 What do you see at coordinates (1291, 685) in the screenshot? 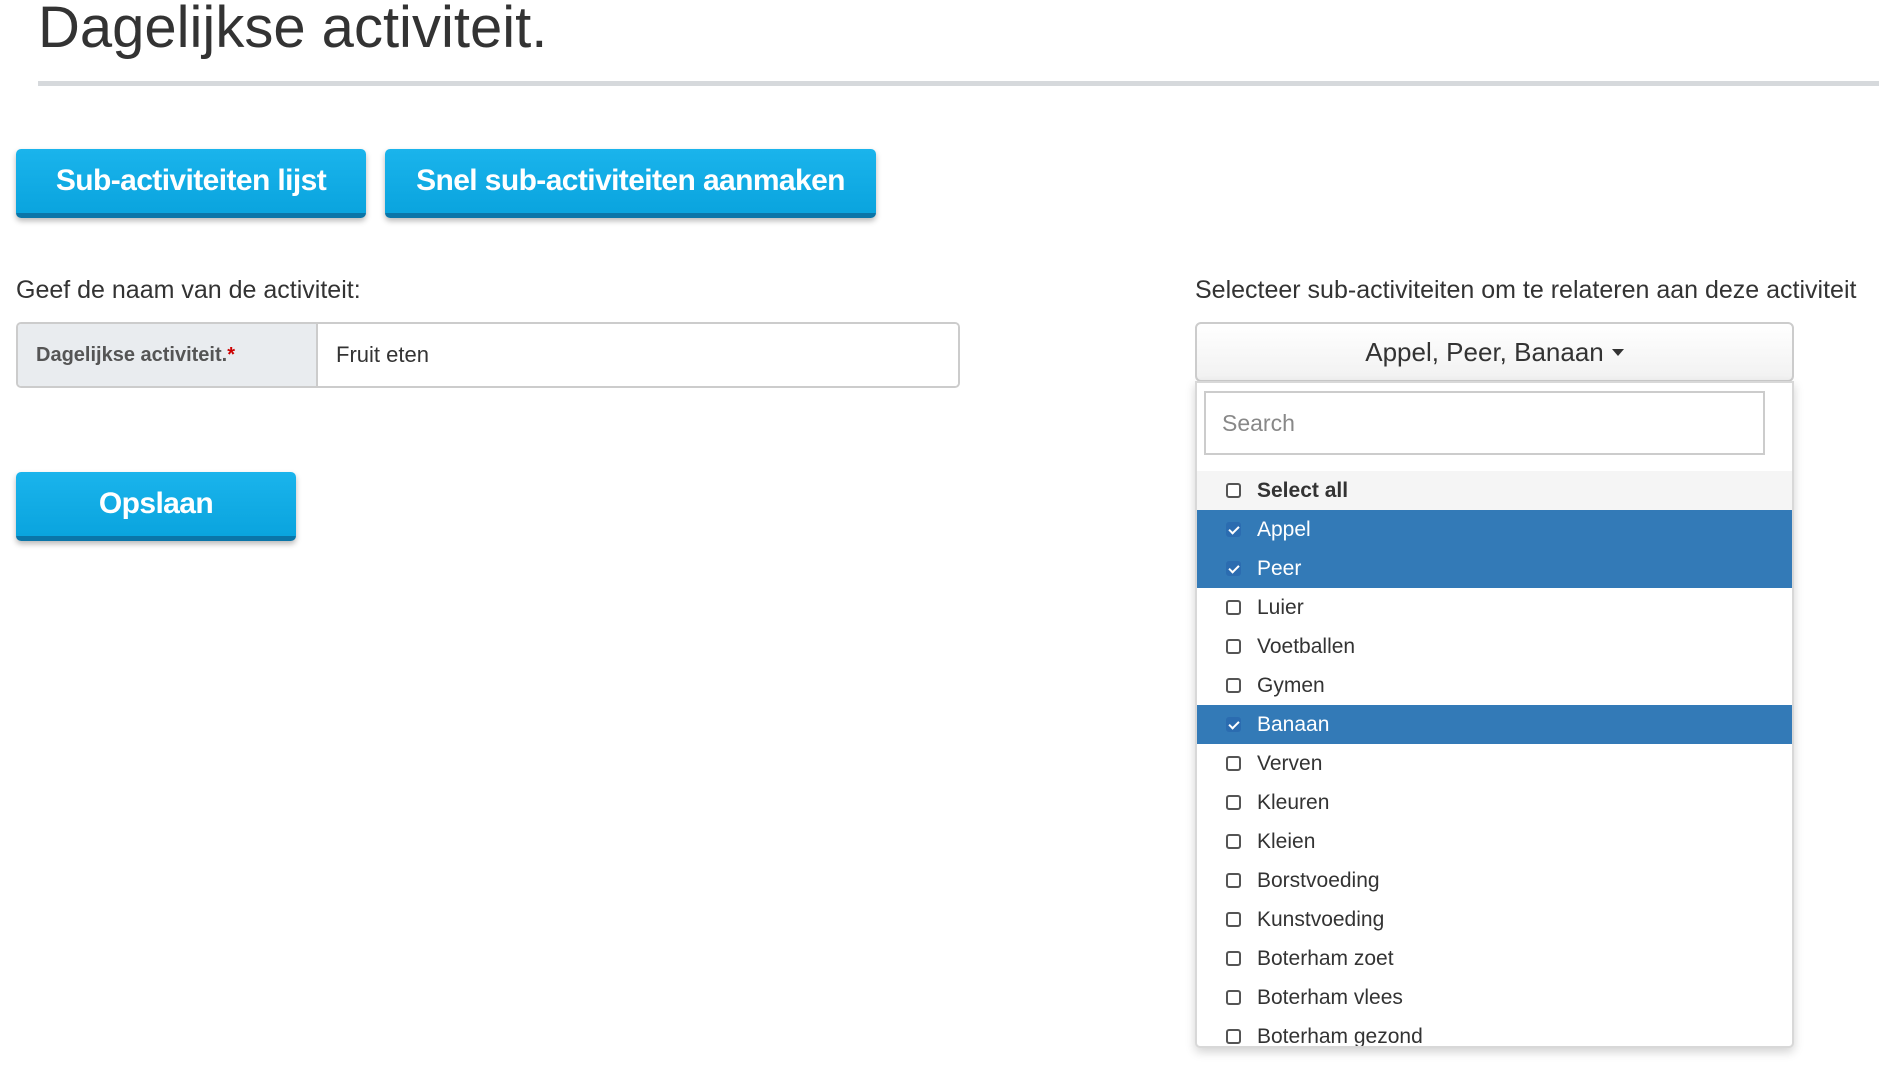
I see `sub-activity-option-label: Gymen` at bounding box center [1291, 685].